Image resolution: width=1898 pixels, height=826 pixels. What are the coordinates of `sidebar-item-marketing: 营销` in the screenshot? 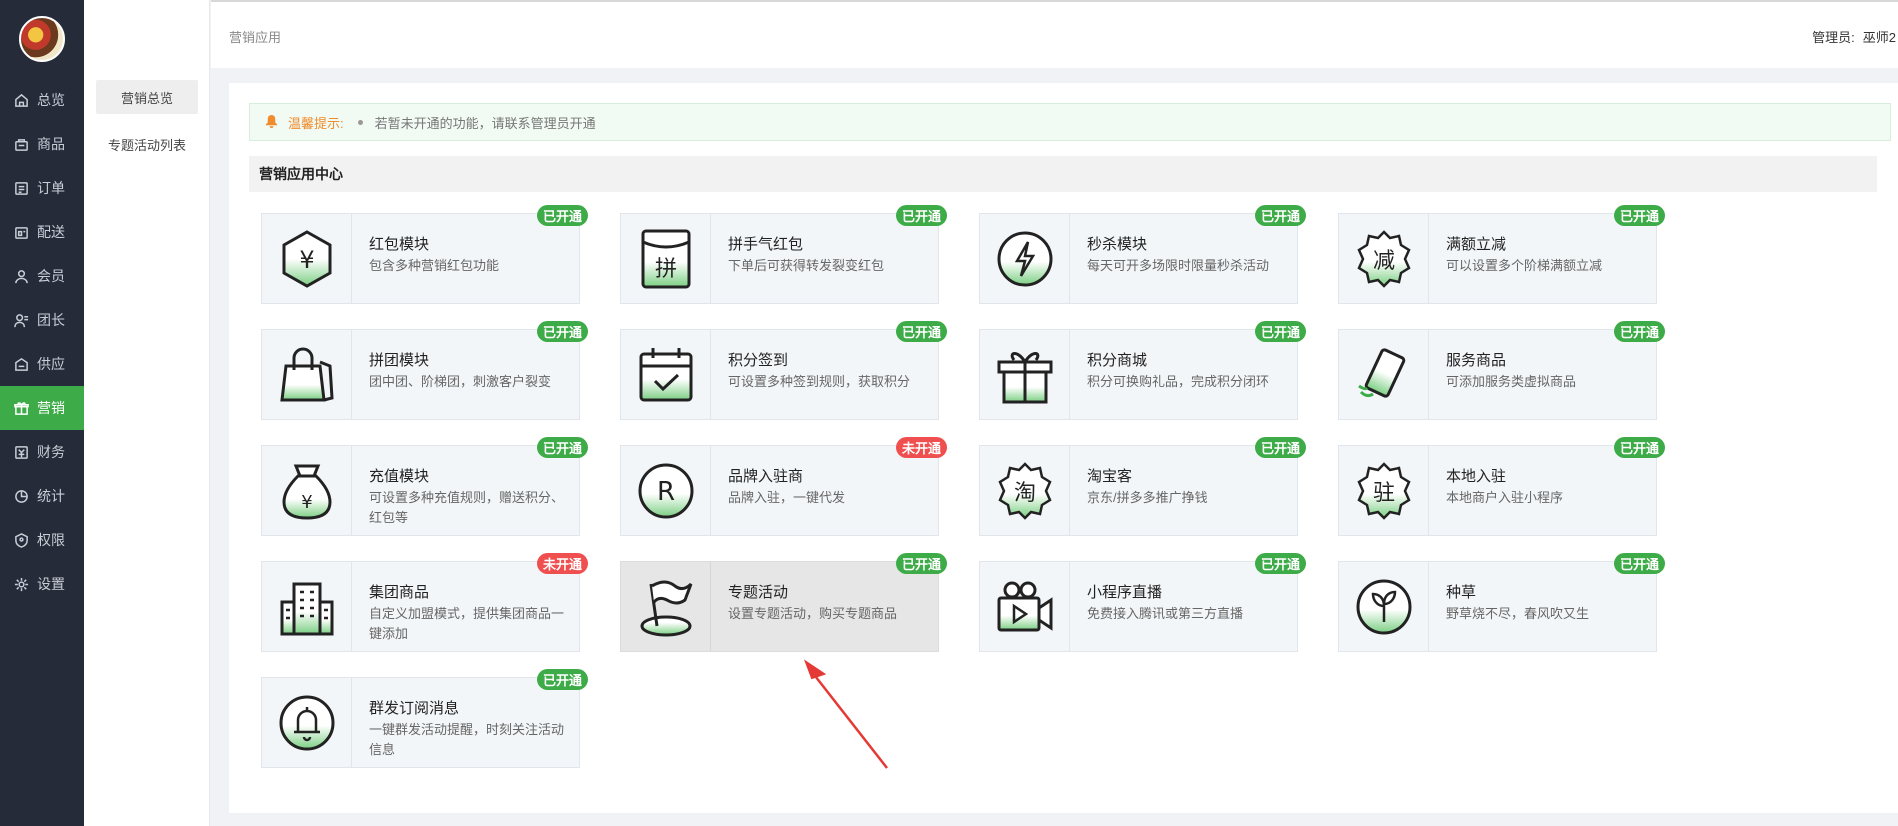 It's located at (42, 408).